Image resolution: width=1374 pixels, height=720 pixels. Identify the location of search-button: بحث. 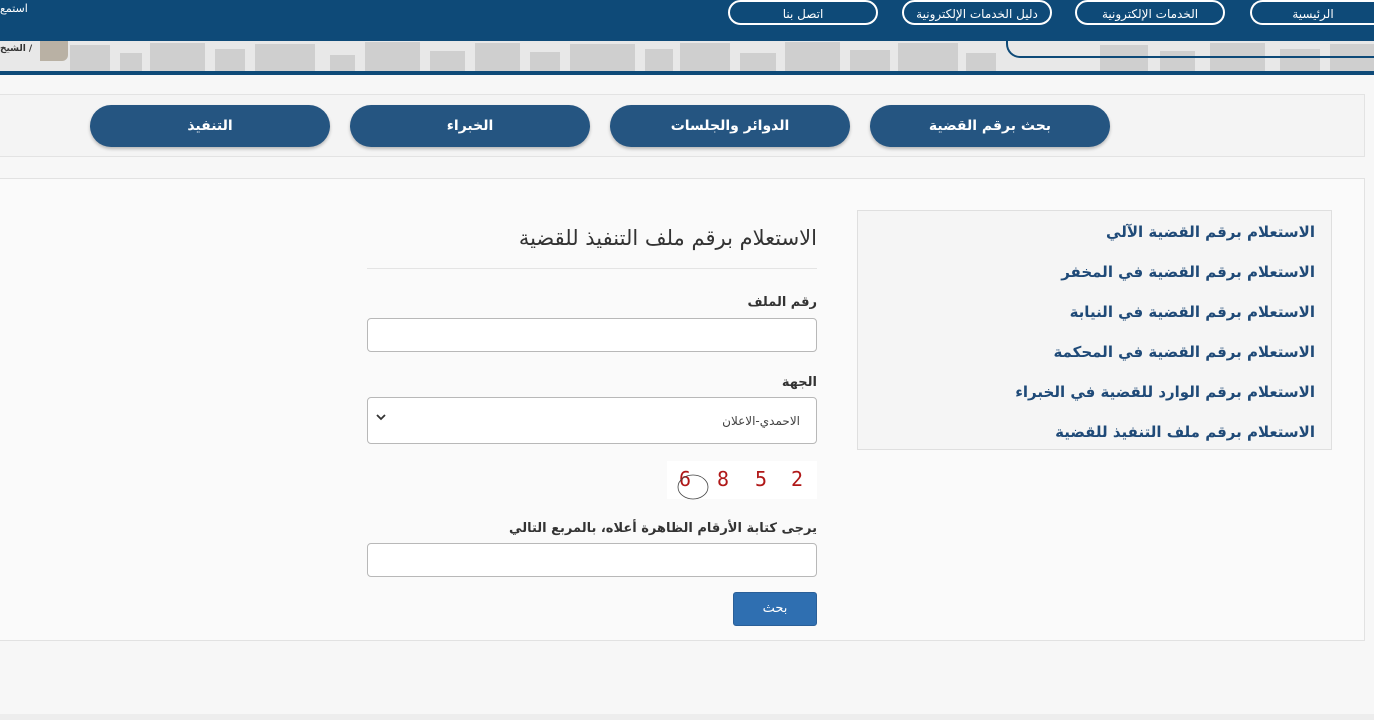
(775, 609).